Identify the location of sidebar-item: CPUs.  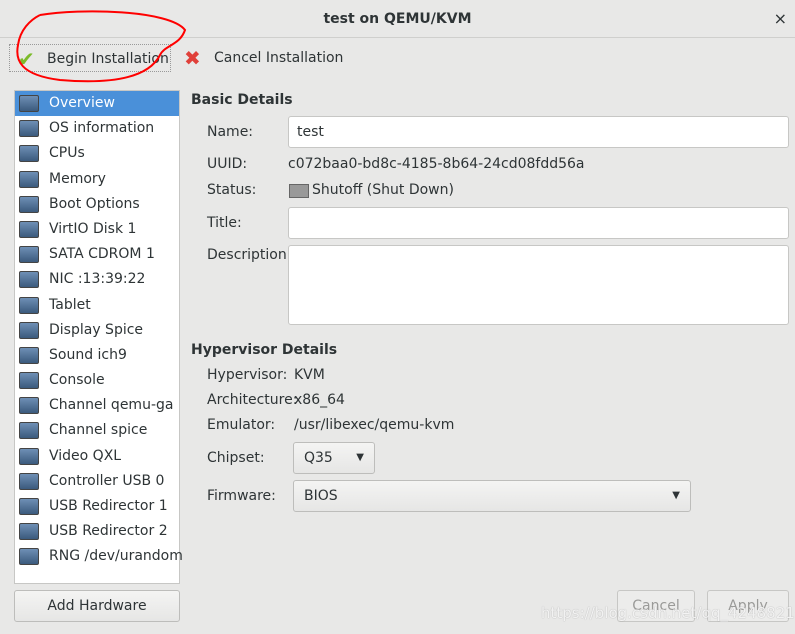
(97, 153).